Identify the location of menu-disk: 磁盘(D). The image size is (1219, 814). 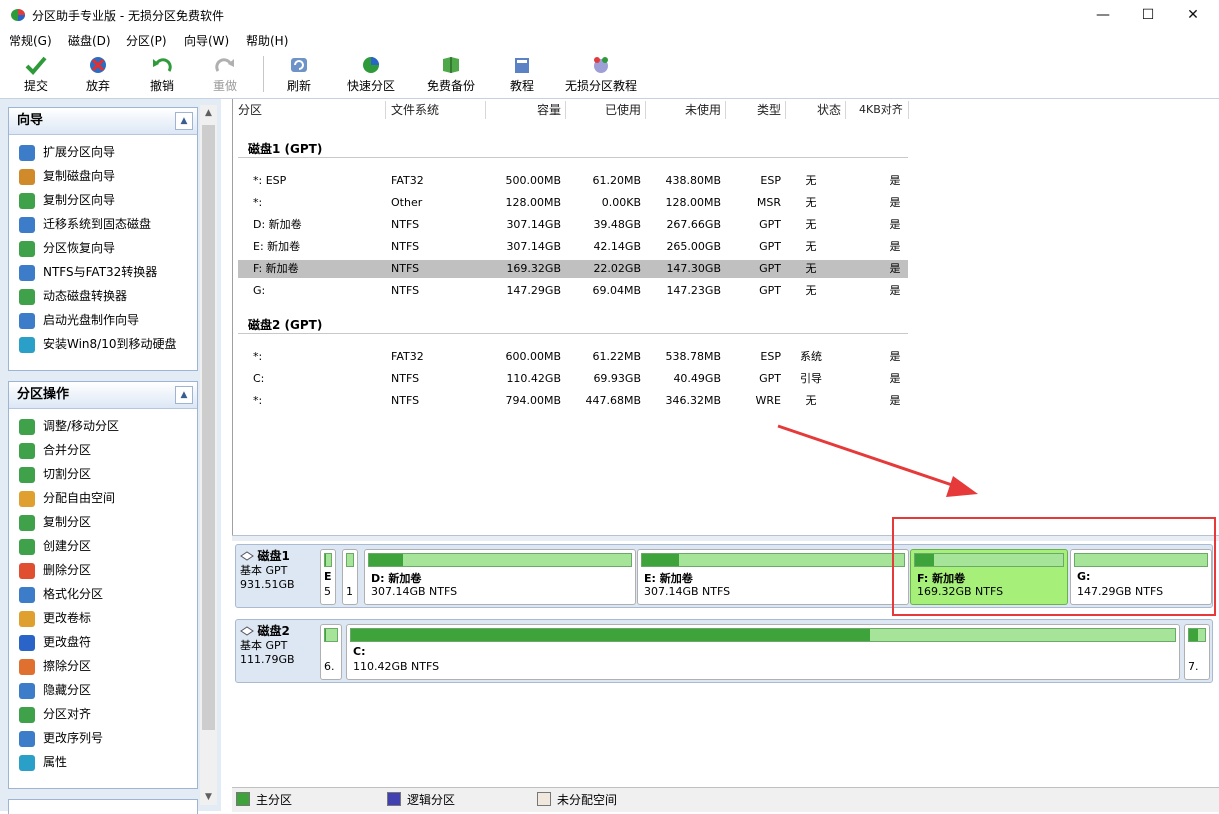
(89, 40).